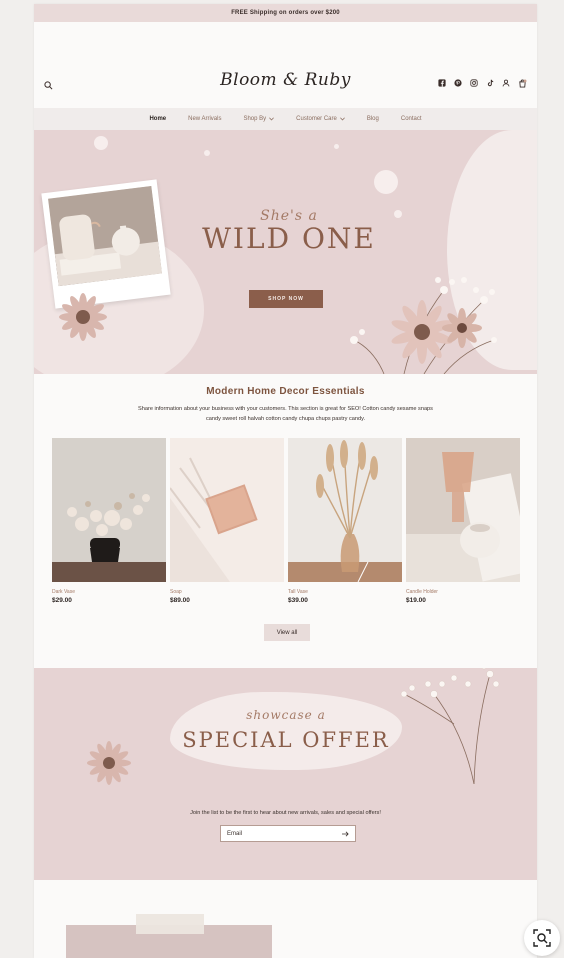  Describe the element at coordinates (506, 83) in the screenshot. I see `account-icon` at that location.